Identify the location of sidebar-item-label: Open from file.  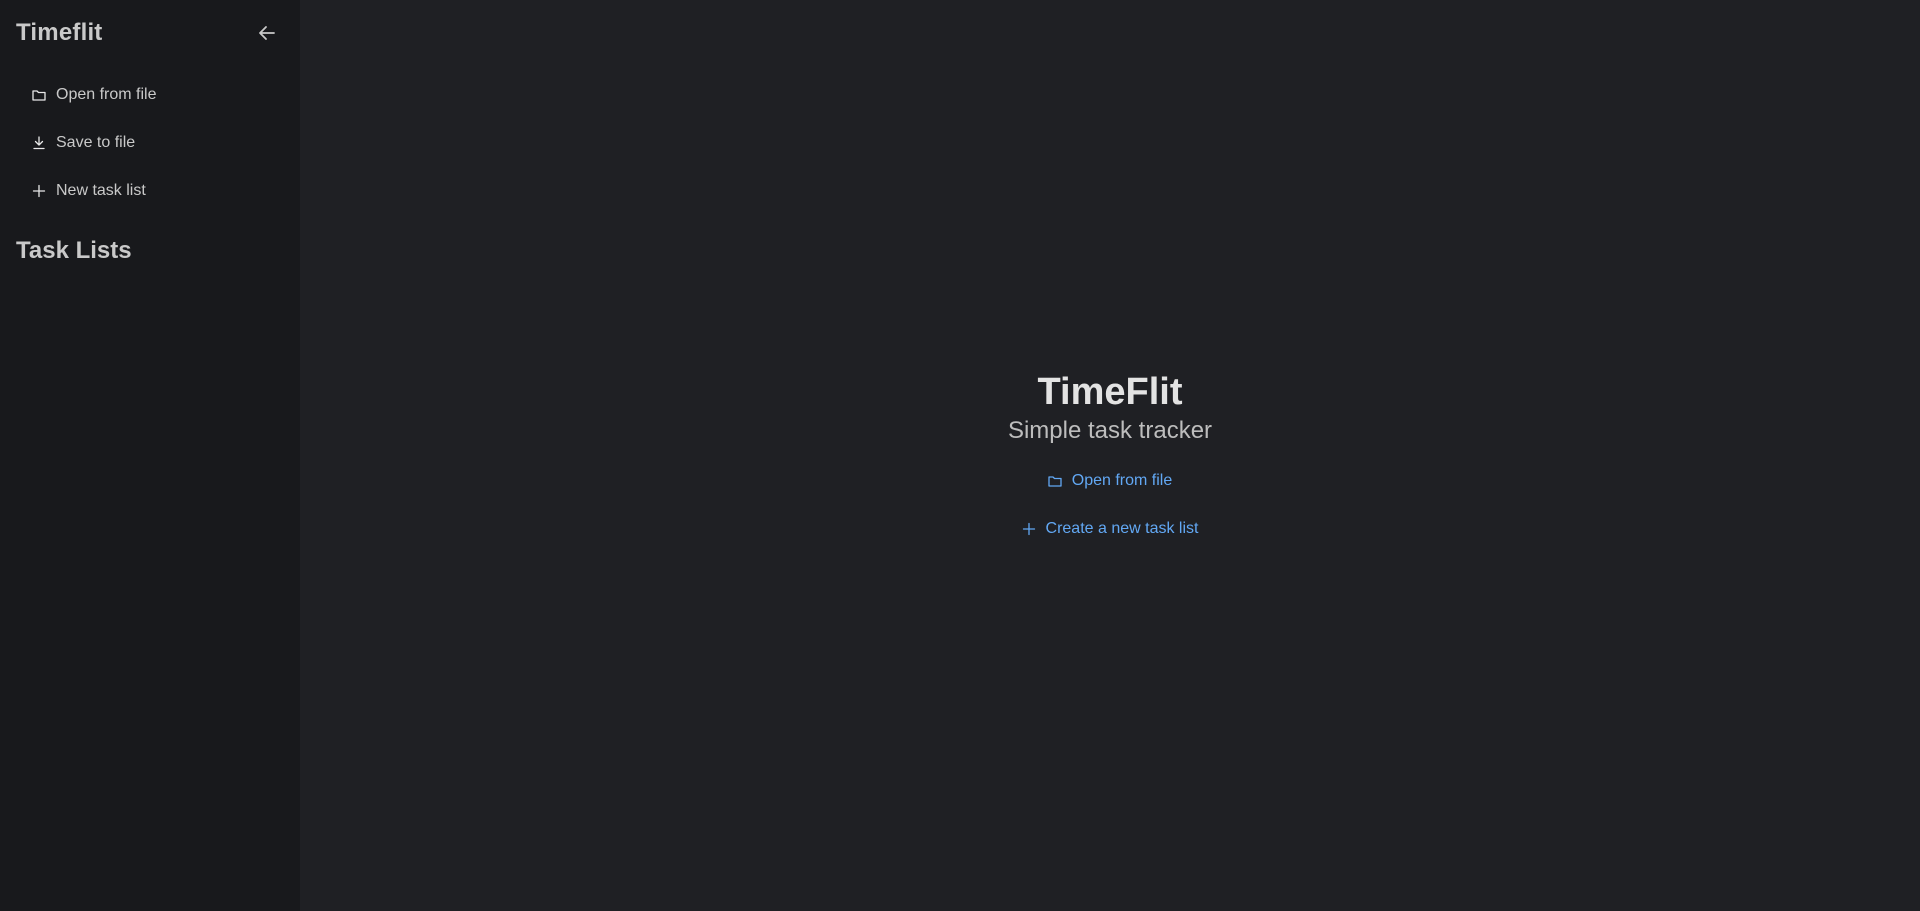
(106, 94).